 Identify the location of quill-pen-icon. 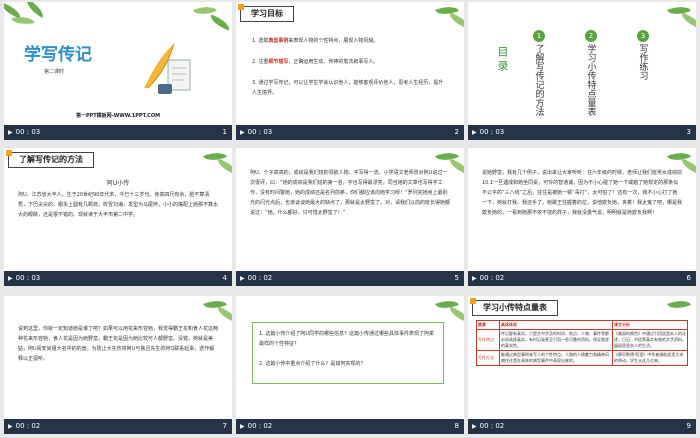
(167, 68).